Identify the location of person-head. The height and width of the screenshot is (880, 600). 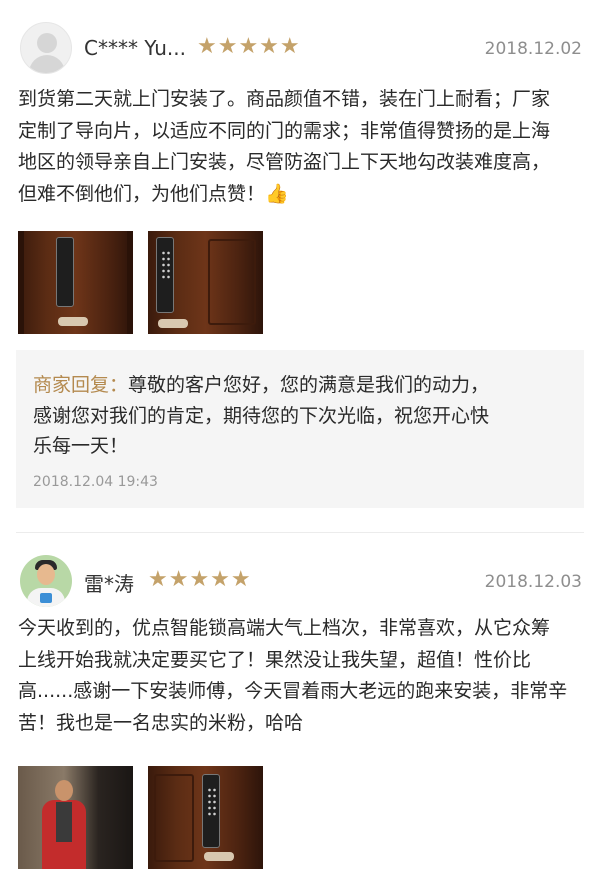
(64, 790).